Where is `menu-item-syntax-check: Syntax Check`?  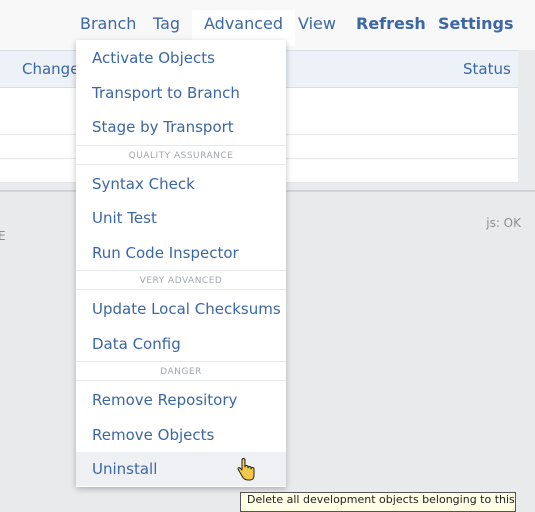 menu-item-syntax-check: Syntax Check is located at coordinates (181, 184).